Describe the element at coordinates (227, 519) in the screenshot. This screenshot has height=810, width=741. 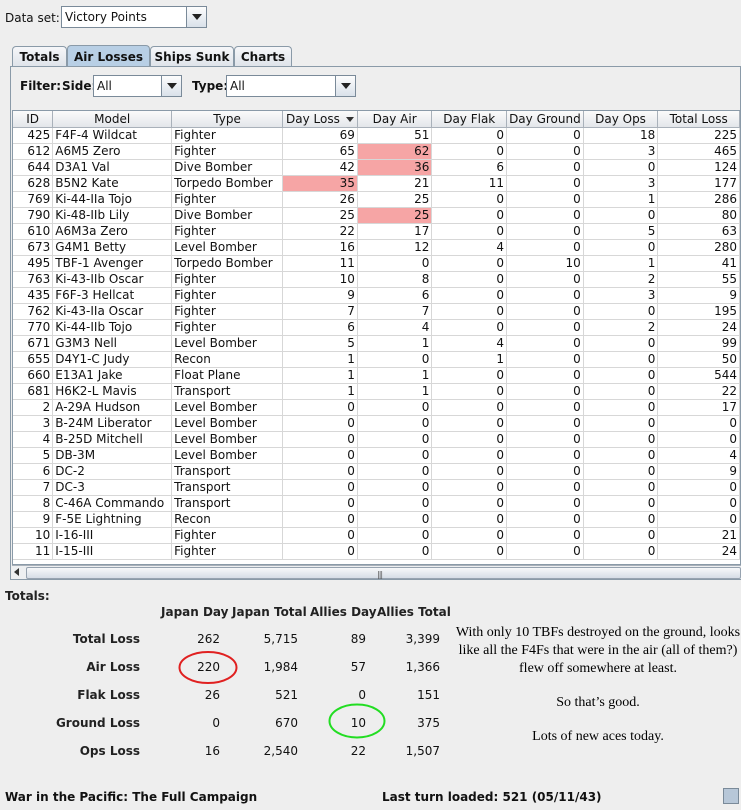
I see `table-cell: Recon` at that location.